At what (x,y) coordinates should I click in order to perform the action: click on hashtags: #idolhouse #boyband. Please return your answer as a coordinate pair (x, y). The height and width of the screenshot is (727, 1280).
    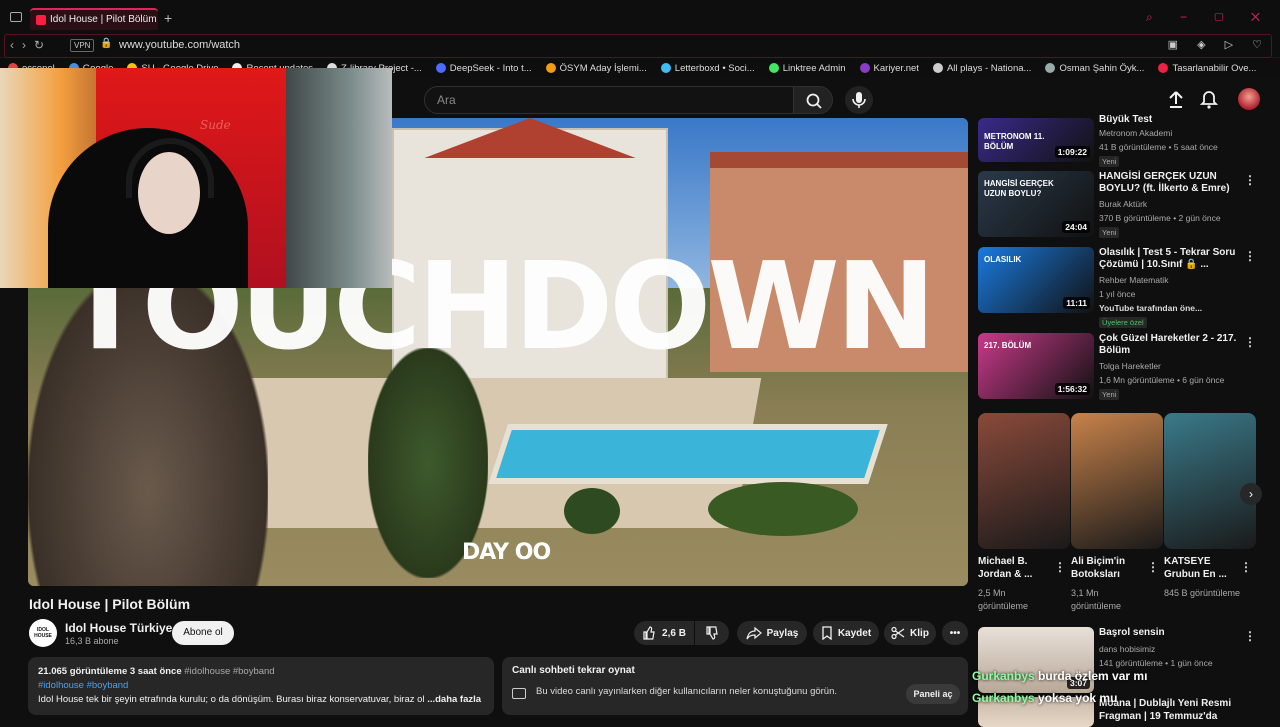
    Looking at the image, I should click on (261, 686).